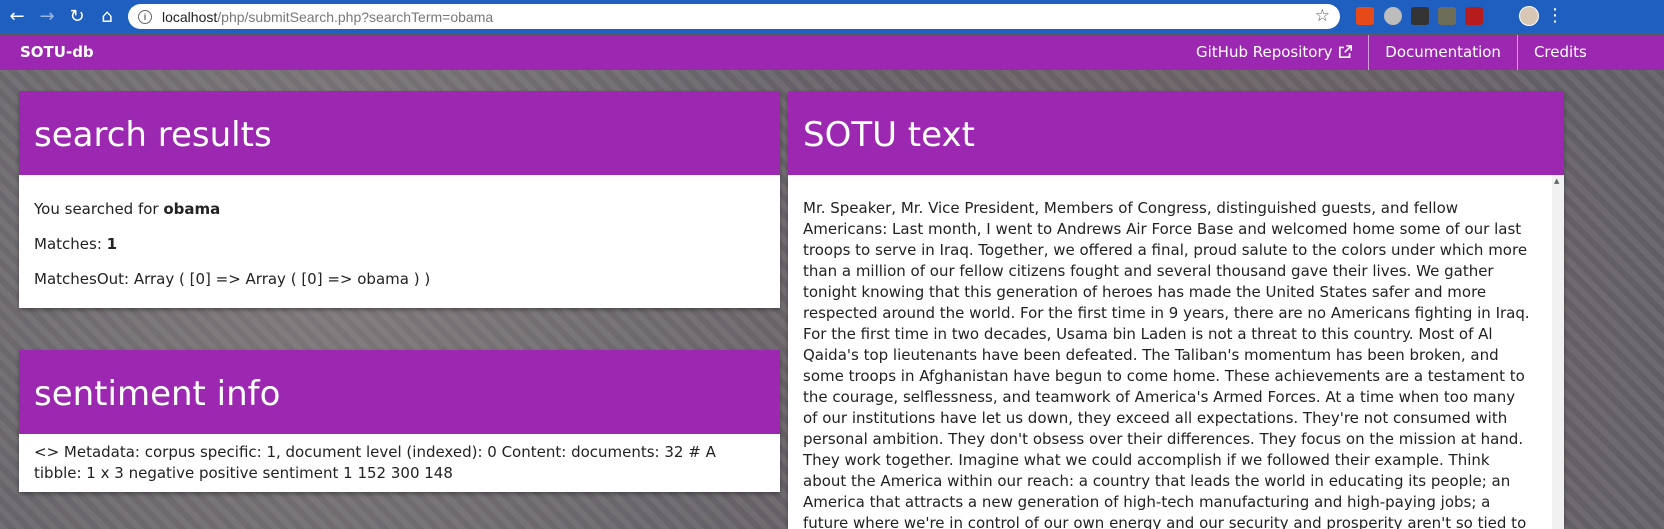 This screenshot has width=1664, height=529. I want to click on office-extension-icon, so click(1365, 16).